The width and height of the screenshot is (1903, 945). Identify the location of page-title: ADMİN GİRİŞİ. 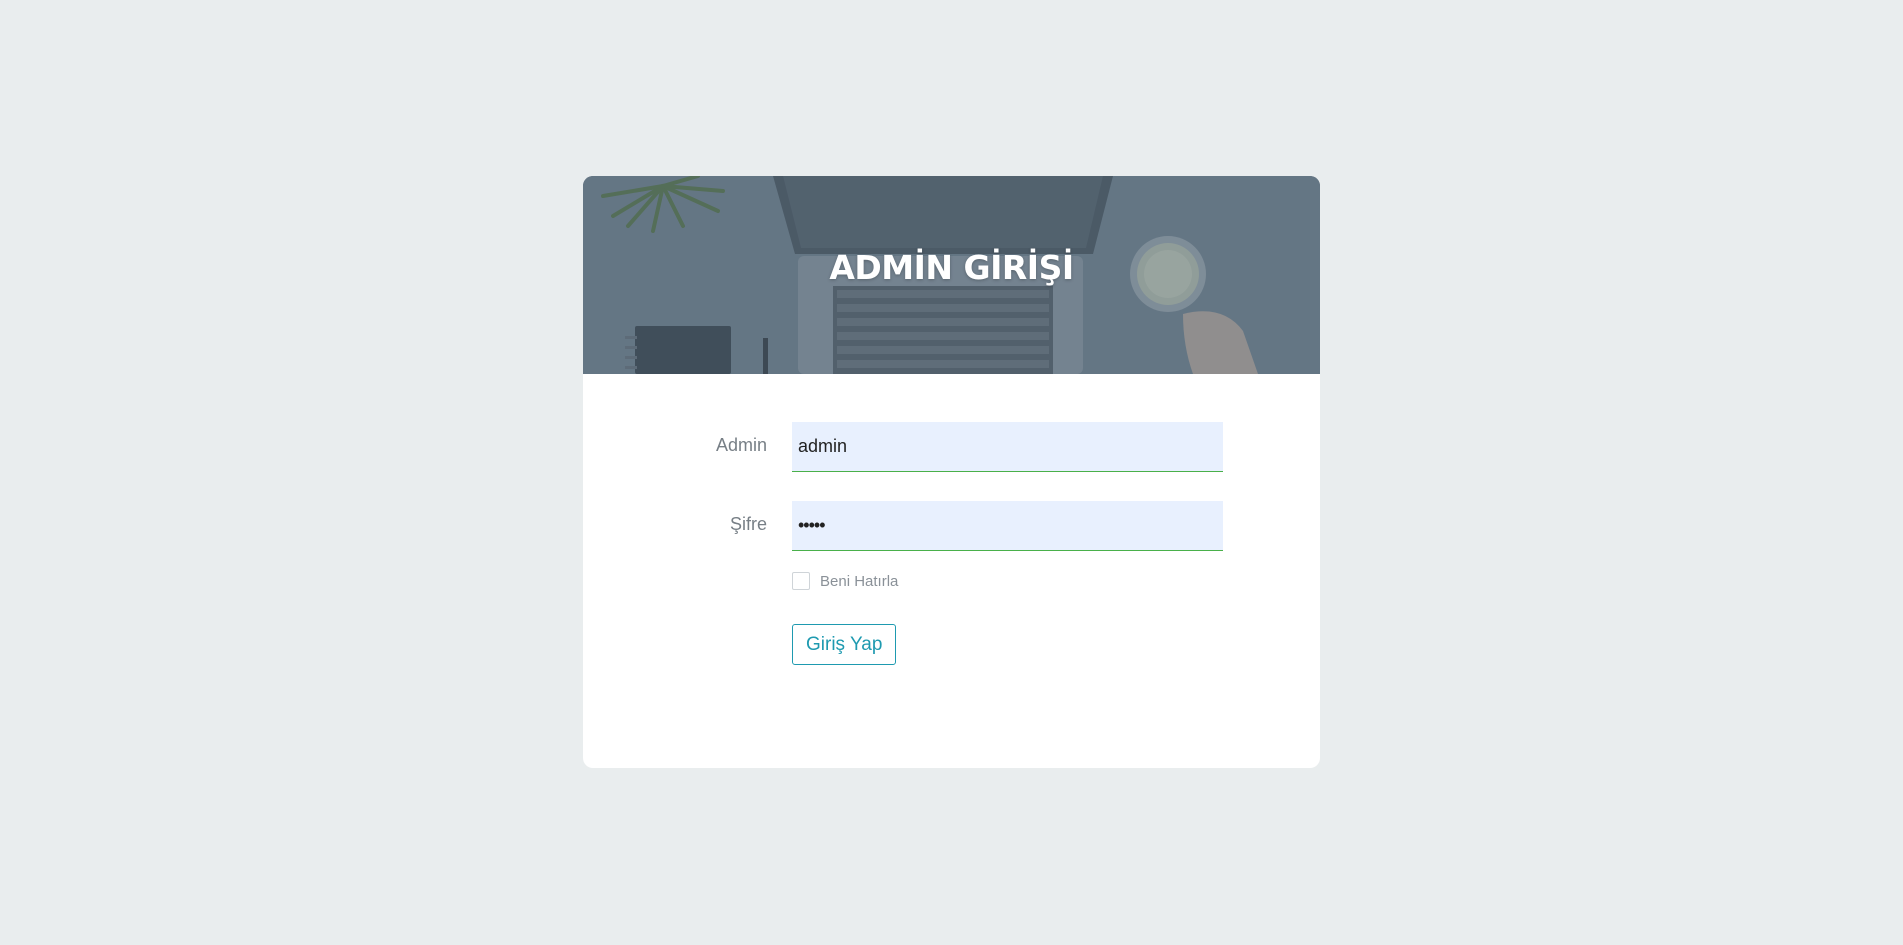
(951, 267).